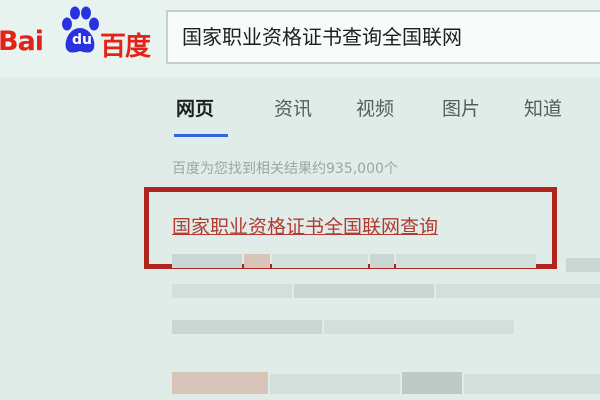 The height and width of the screenshot is (400, 600). What do you see at coordinates (285, 169) in the screenshot?
I see `result-count: 百度为您找到相关结果约935,000个` at bounding box center [285, 169].